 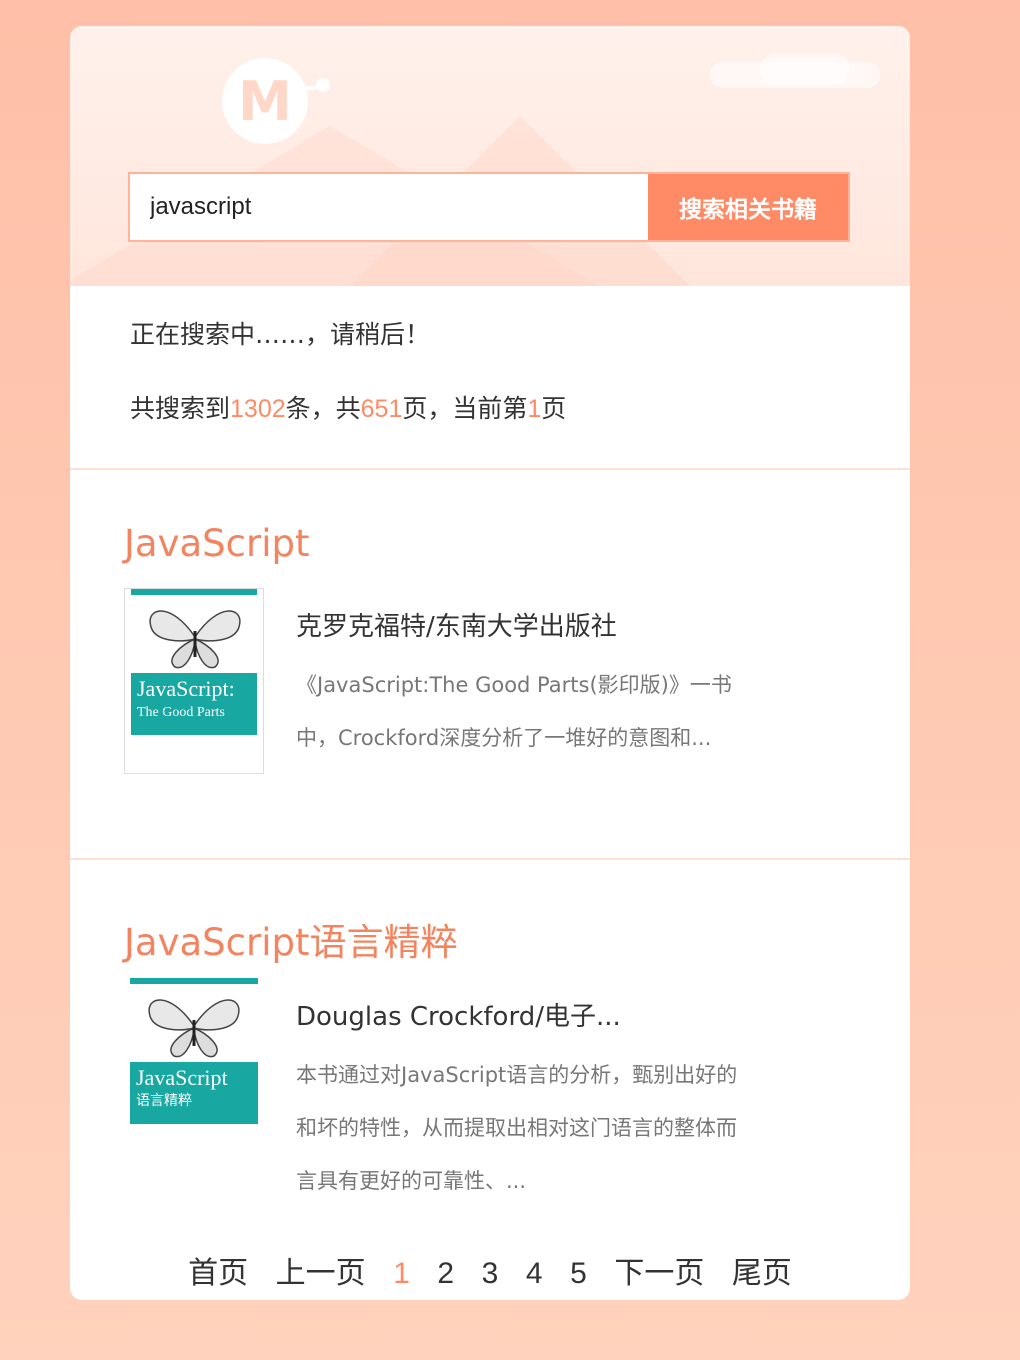 What do you see at coordinates (389, 207) in the screenshot?
I see `search-input` at bounding box center [389, 207].